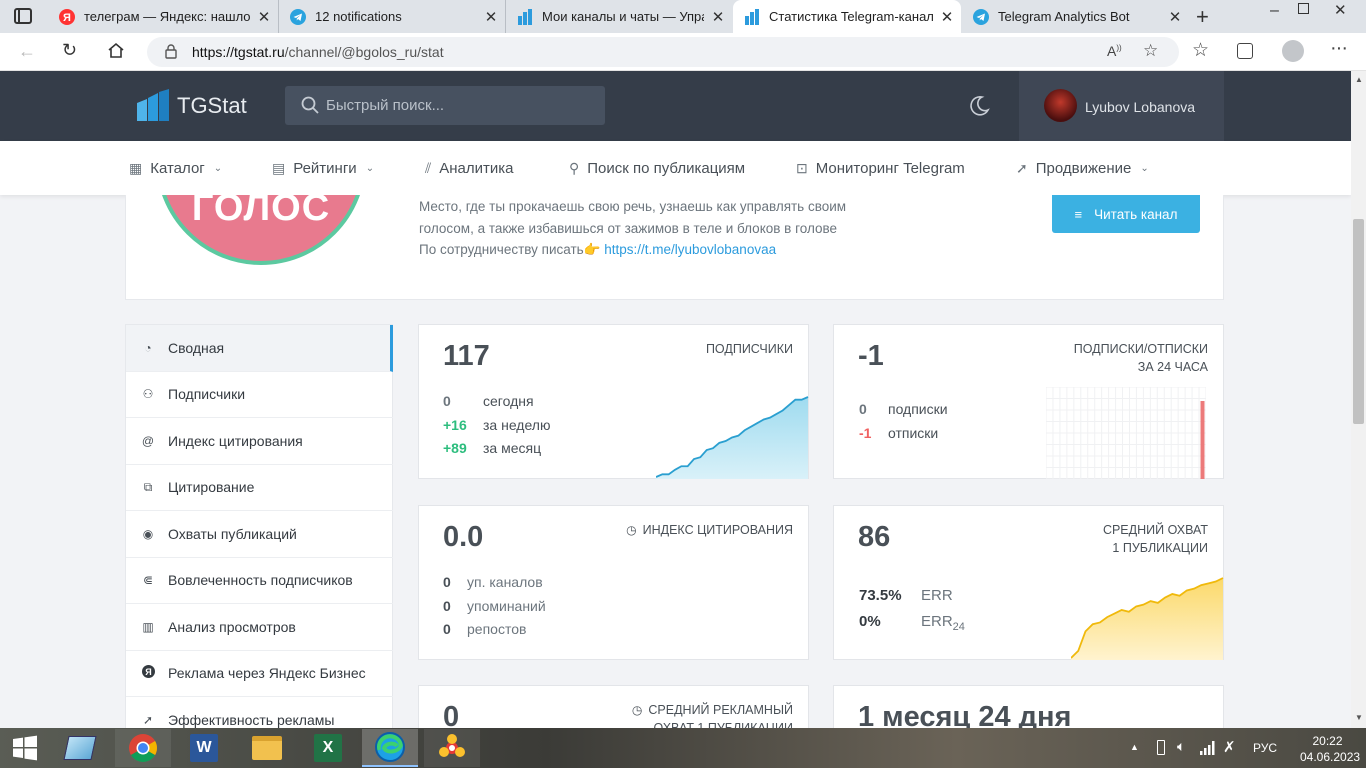 The width and height of the screenshot is (1366, 768). I want to click on read-channel-button: ≡ Читать канал, so click(1126, 214).